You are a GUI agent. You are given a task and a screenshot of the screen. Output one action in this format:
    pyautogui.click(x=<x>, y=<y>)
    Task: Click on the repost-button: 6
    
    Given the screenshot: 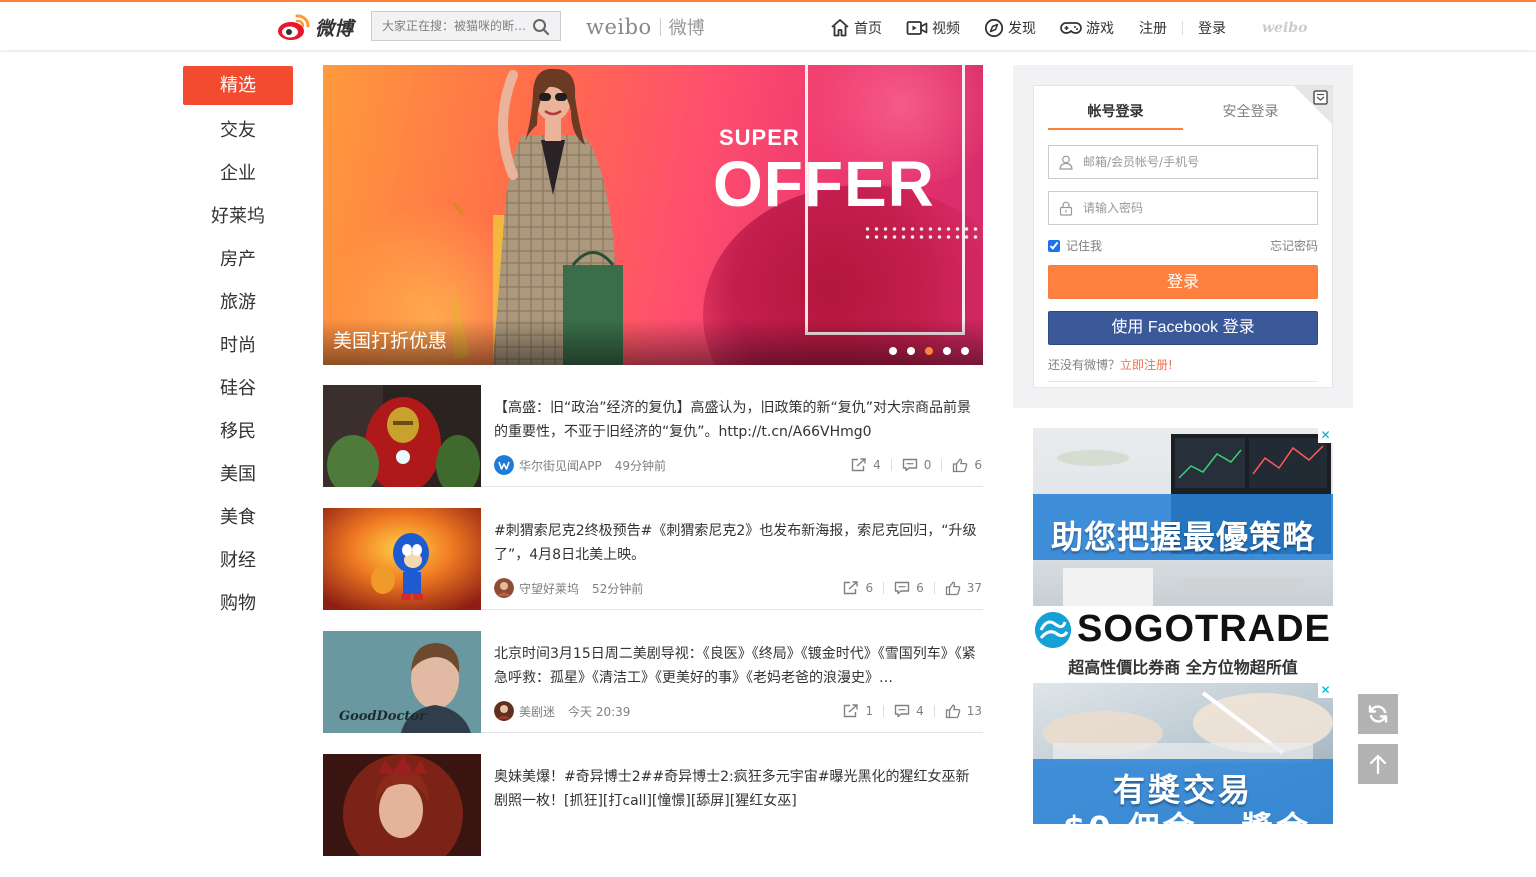 What is the action you would take?
    pyautogui.click(x=858, y=588)
    